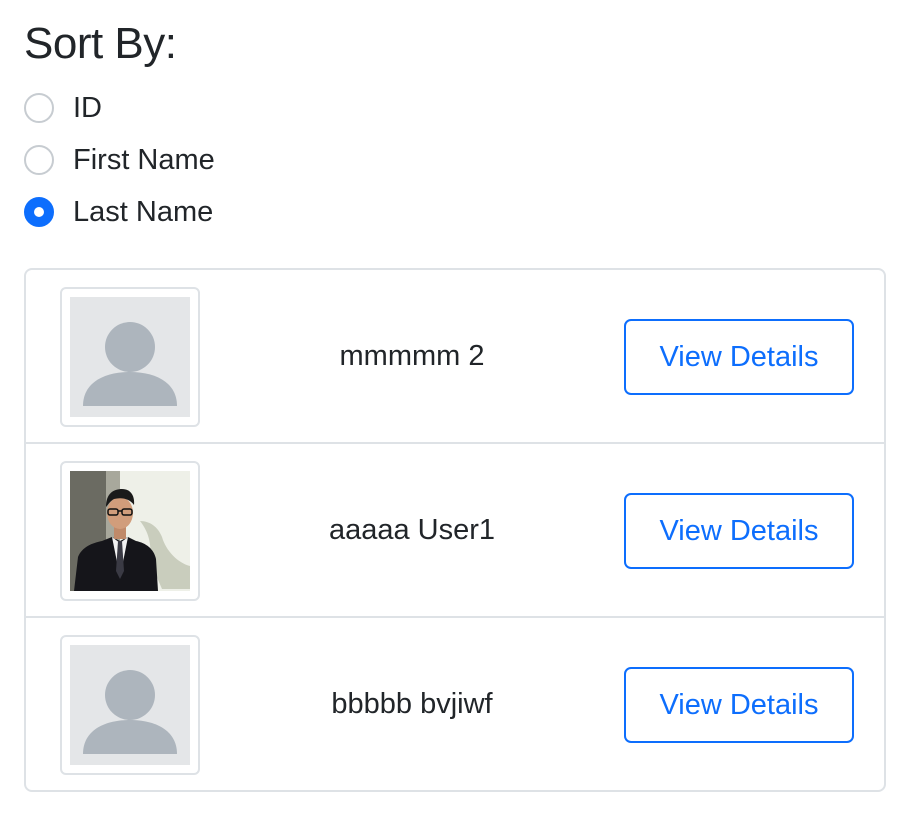 This screenshot has height=824, width=902. Describe the element at coordinates (143, 212) in the screenshot. I see `sort-option-label: Last Name` at that location.